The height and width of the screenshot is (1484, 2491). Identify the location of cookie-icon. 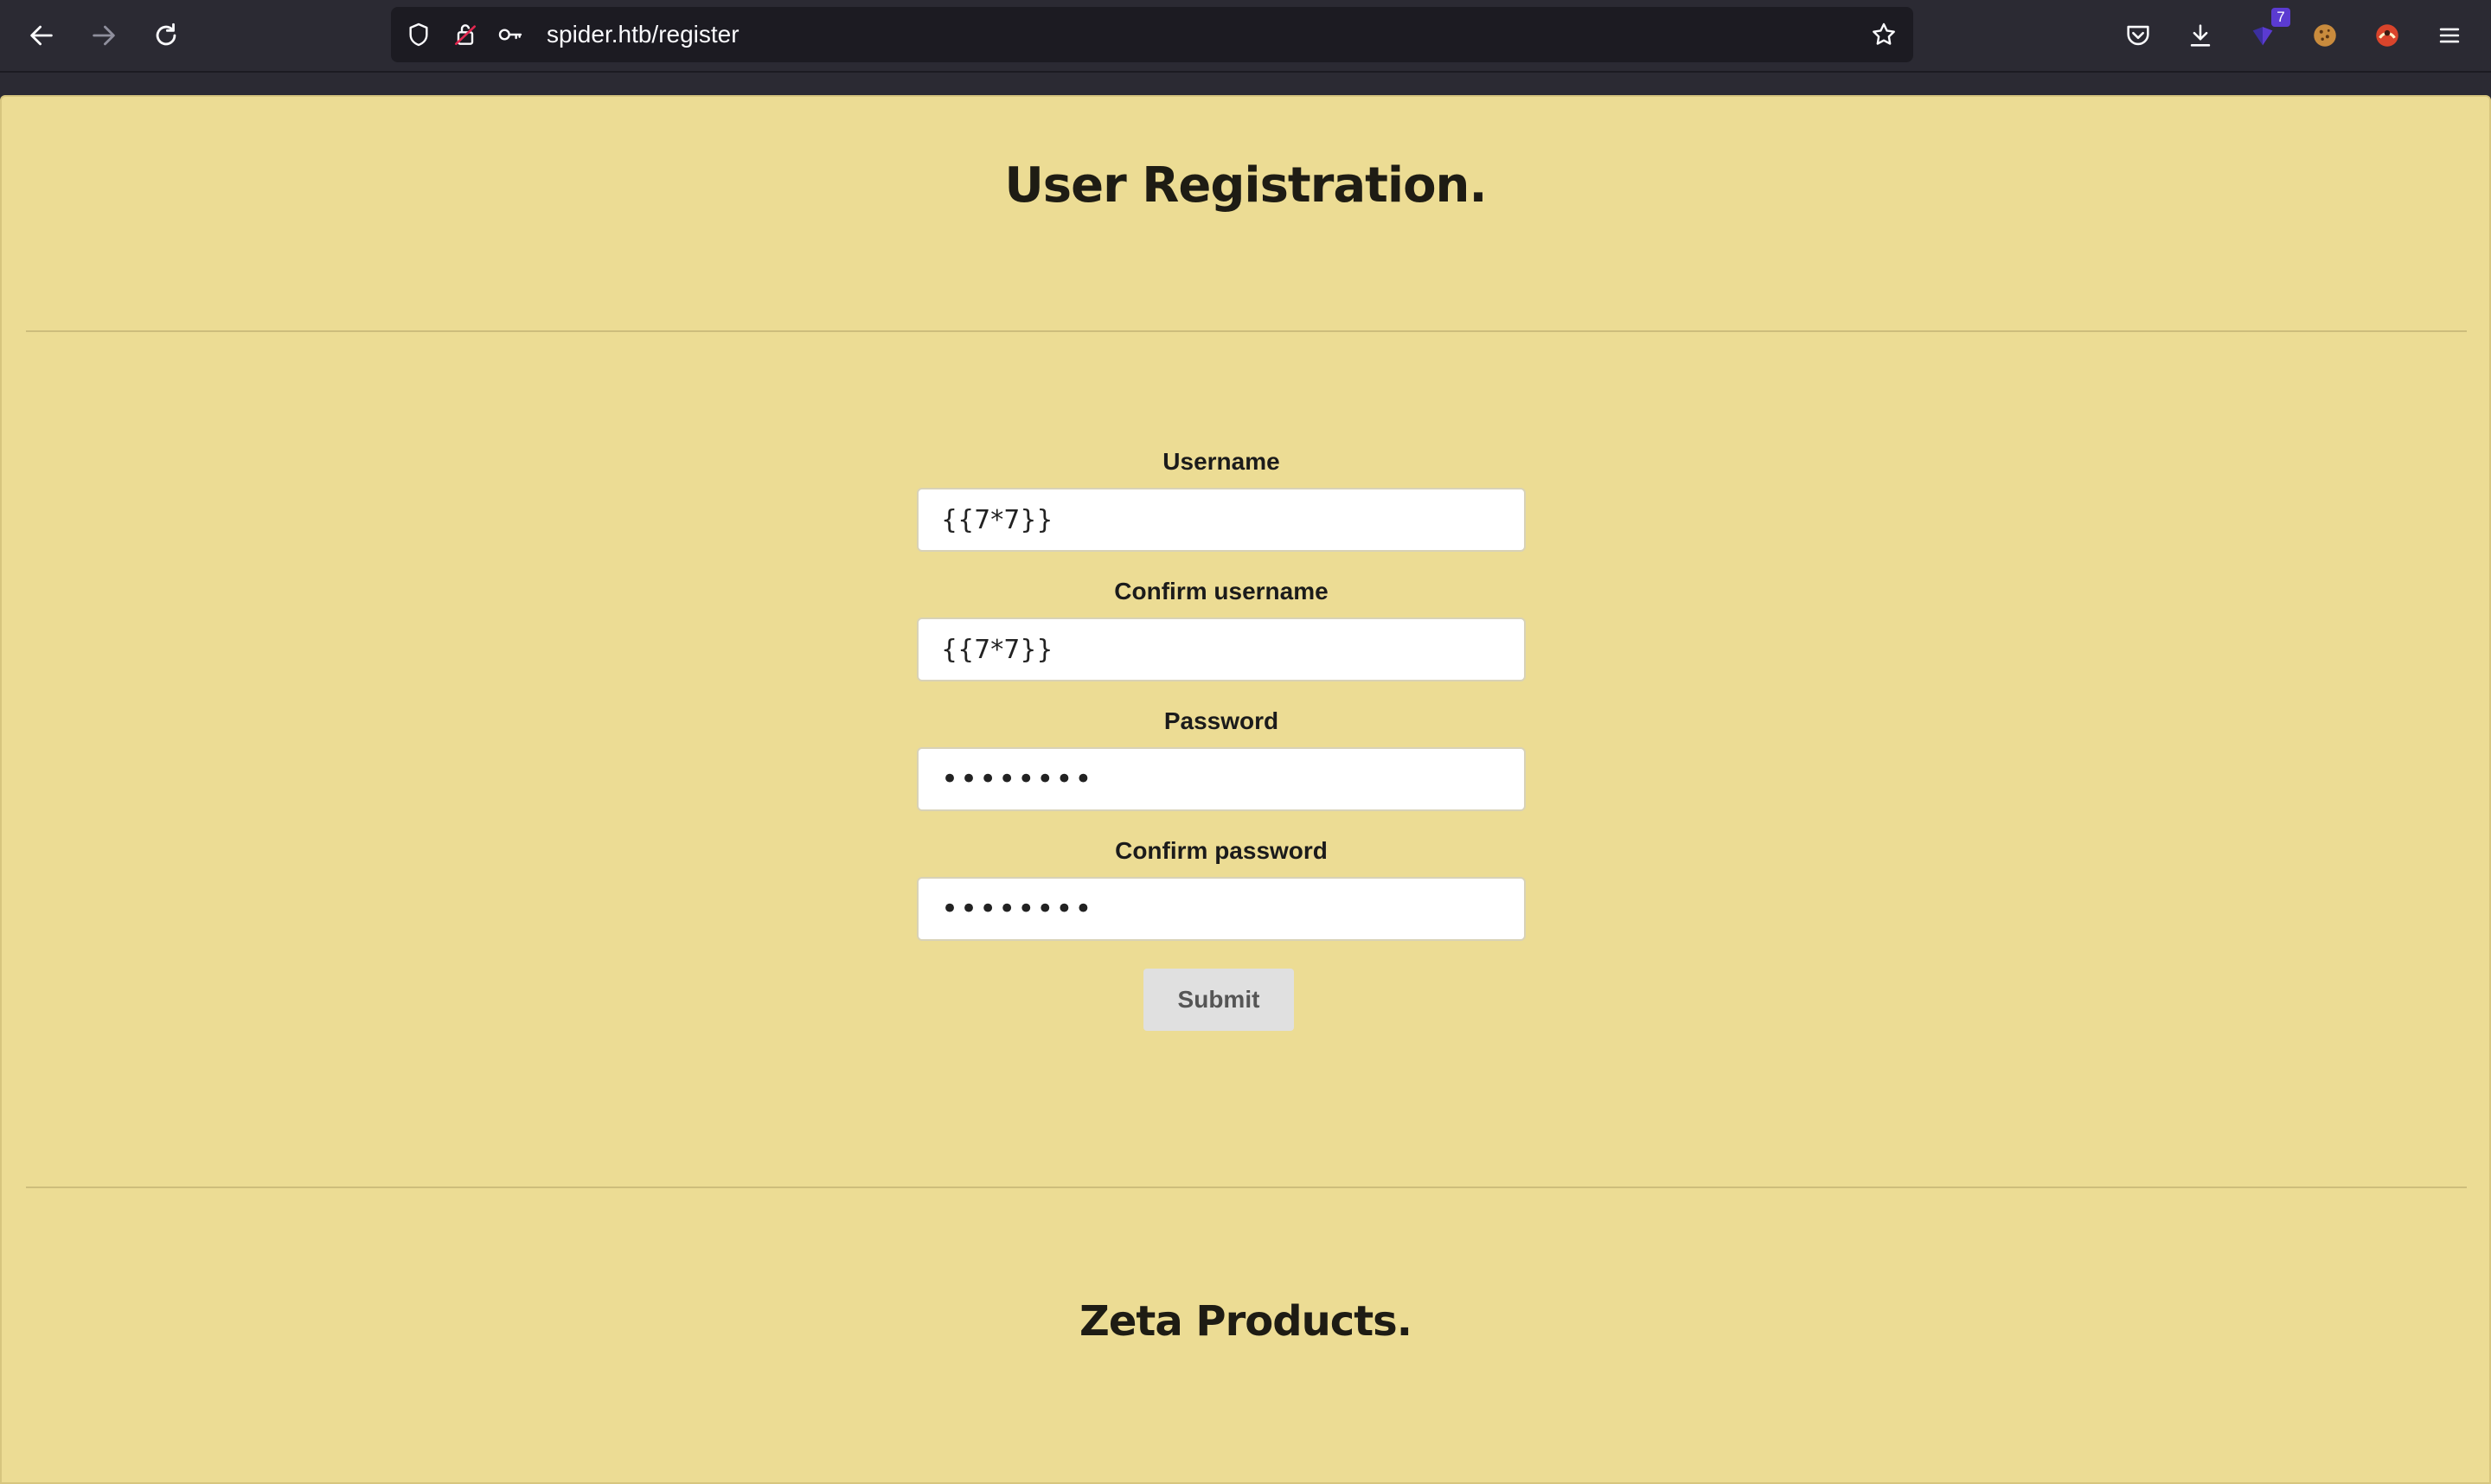
(2325, 36).